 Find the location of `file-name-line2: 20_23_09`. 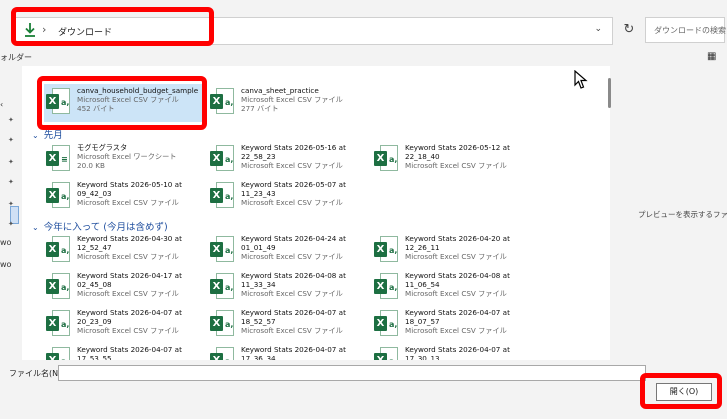

file-name-line2: 20_23_09 is located at coordinates (94, 321).